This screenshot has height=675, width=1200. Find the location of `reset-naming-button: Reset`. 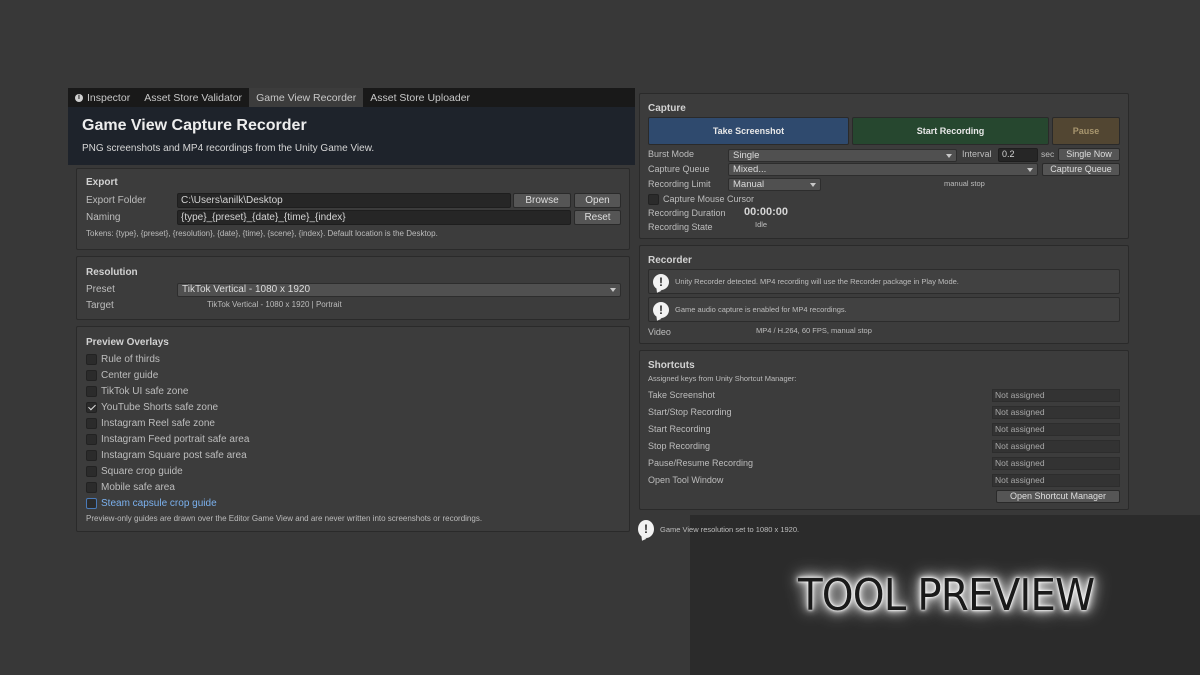

reset-naming-button: Reset is located at coordinates (597, 217).